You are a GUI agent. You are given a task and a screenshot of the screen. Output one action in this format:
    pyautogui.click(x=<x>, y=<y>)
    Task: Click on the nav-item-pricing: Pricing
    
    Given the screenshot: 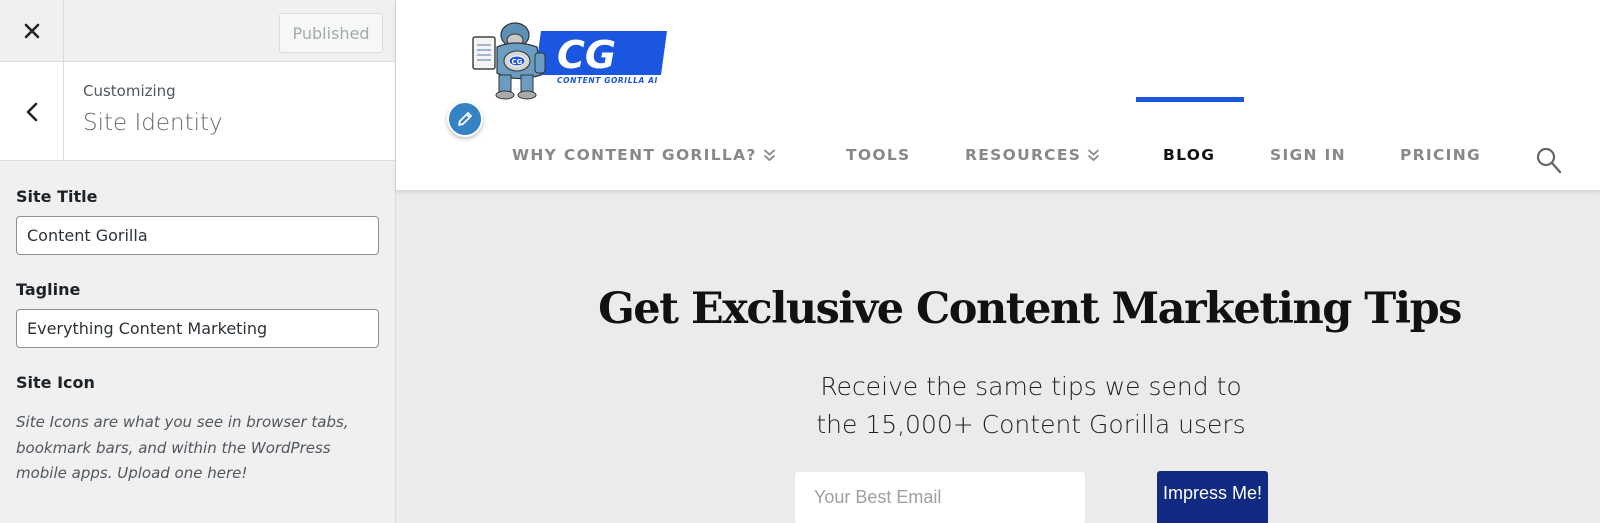 What is the action you would take?
    pyautogui.click(x=1440, y=155)
    